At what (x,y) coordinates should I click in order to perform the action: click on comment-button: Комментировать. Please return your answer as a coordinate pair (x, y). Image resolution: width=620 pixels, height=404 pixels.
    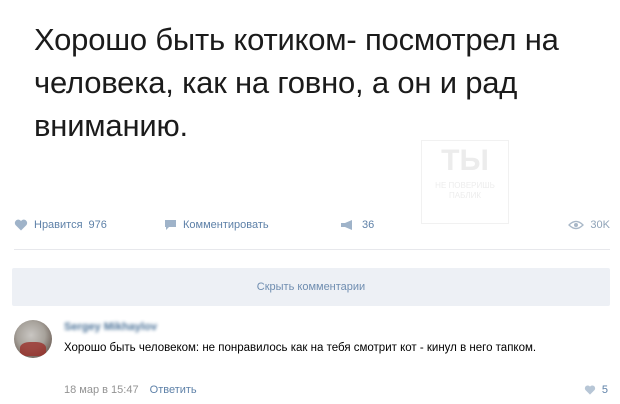
    Looking at the image, I should click on (216, 225).